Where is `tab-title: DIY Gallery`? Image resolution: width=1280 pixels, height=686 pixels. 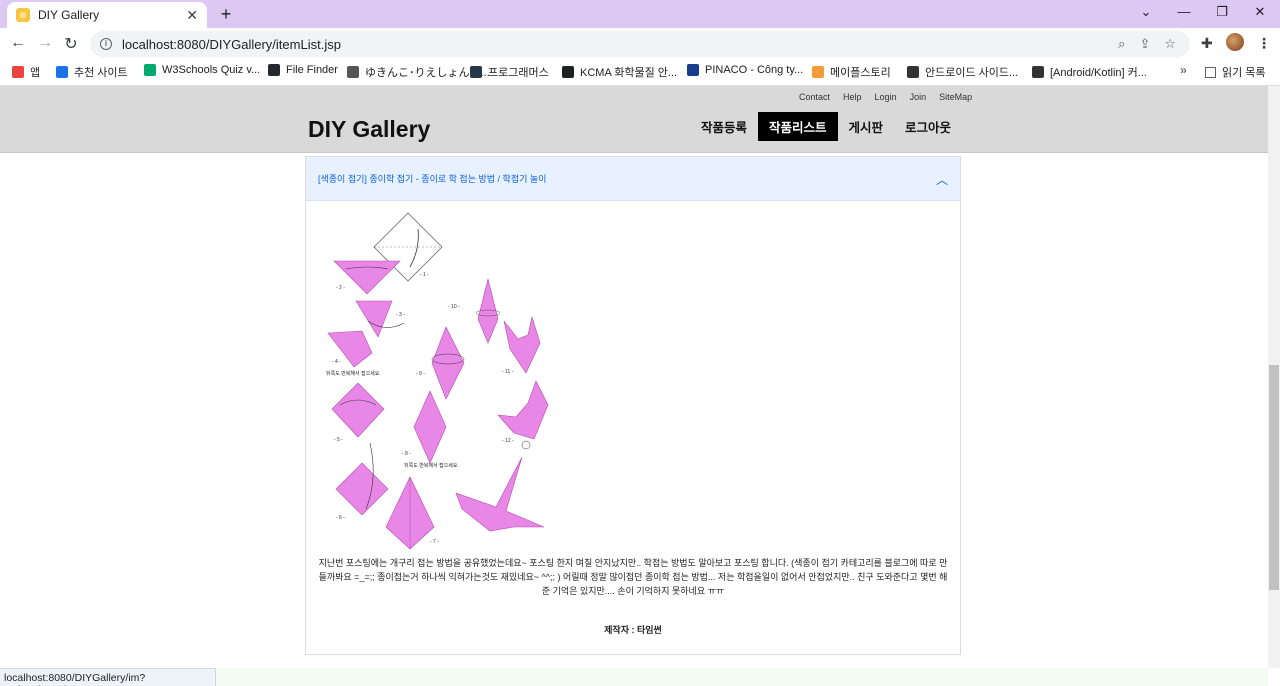
tab-title: DIY Gallery is located at coordinates (69, 15).